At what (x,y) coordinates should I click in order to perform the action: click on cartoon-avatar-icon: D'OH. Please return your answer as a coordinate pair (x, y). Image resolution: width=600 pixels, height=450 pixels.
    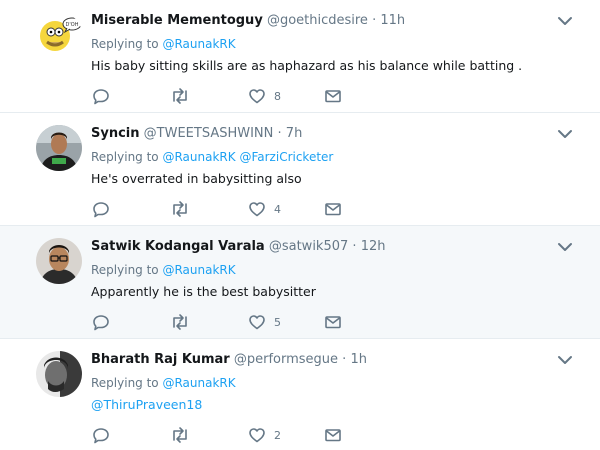
    Looking at the image, I should click on (59, 35).